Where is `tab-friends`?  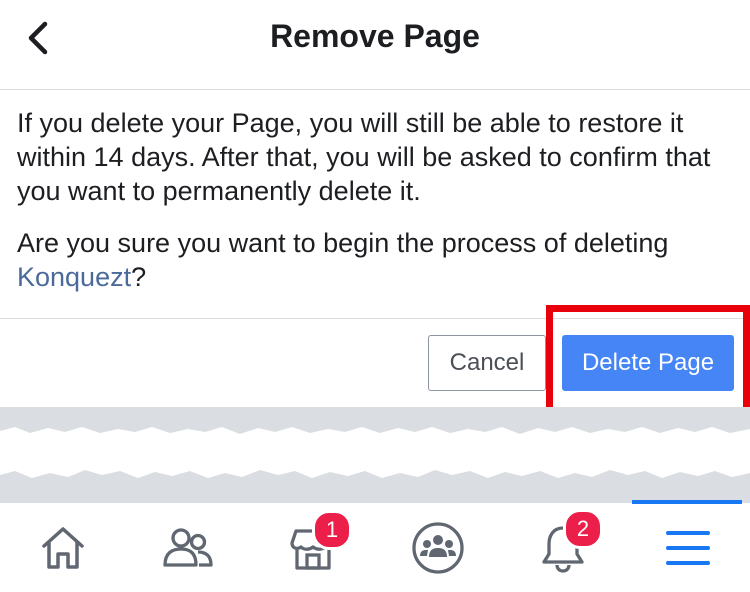
tab-friends is located at coordinates (187, 547).